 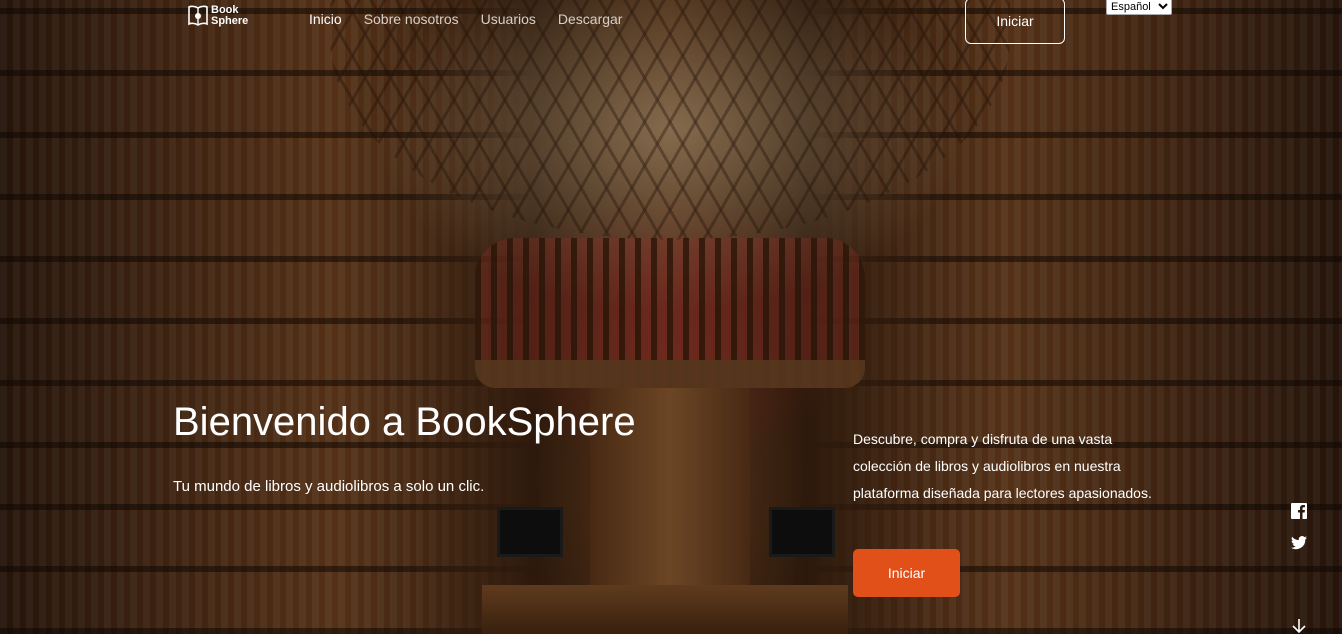 I want to click on brand-line2: Sphere, so click(x=230, y=21).